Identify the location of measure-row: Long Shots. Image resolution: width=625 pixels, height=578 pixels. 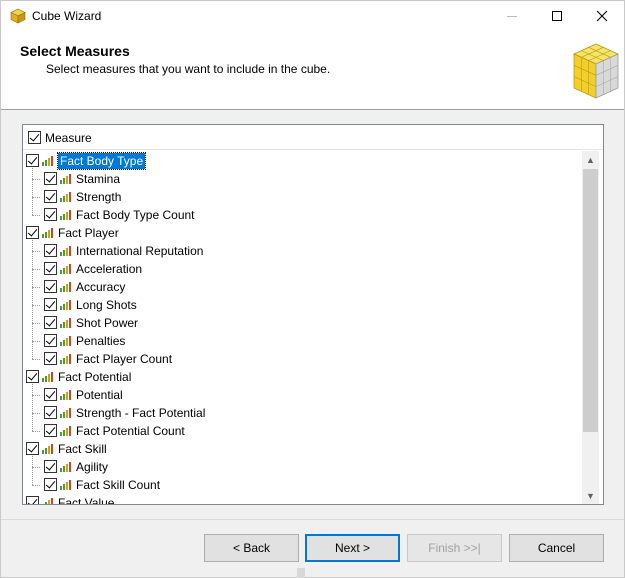
(304, 305).